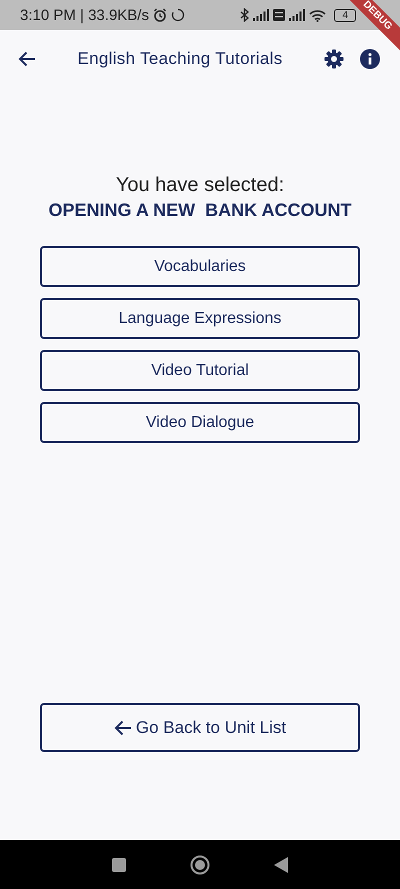 The image size is (400, 889). What do you see at coordinates (200, 185) in the screenshot?
I see `prompt-text: You have selected:` at bounding box center [200, 185].